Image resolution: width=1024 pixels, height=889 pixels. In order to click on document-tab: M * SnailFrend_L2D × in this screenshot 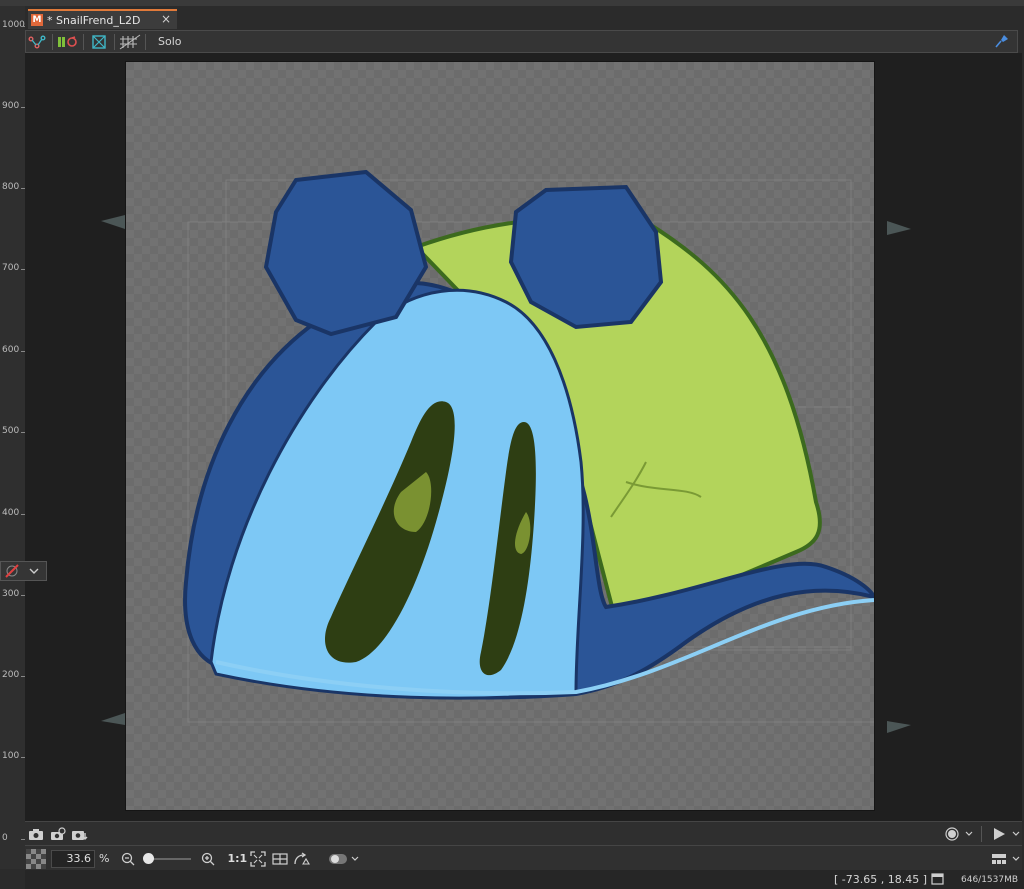, I will do `click(102, 19)`.